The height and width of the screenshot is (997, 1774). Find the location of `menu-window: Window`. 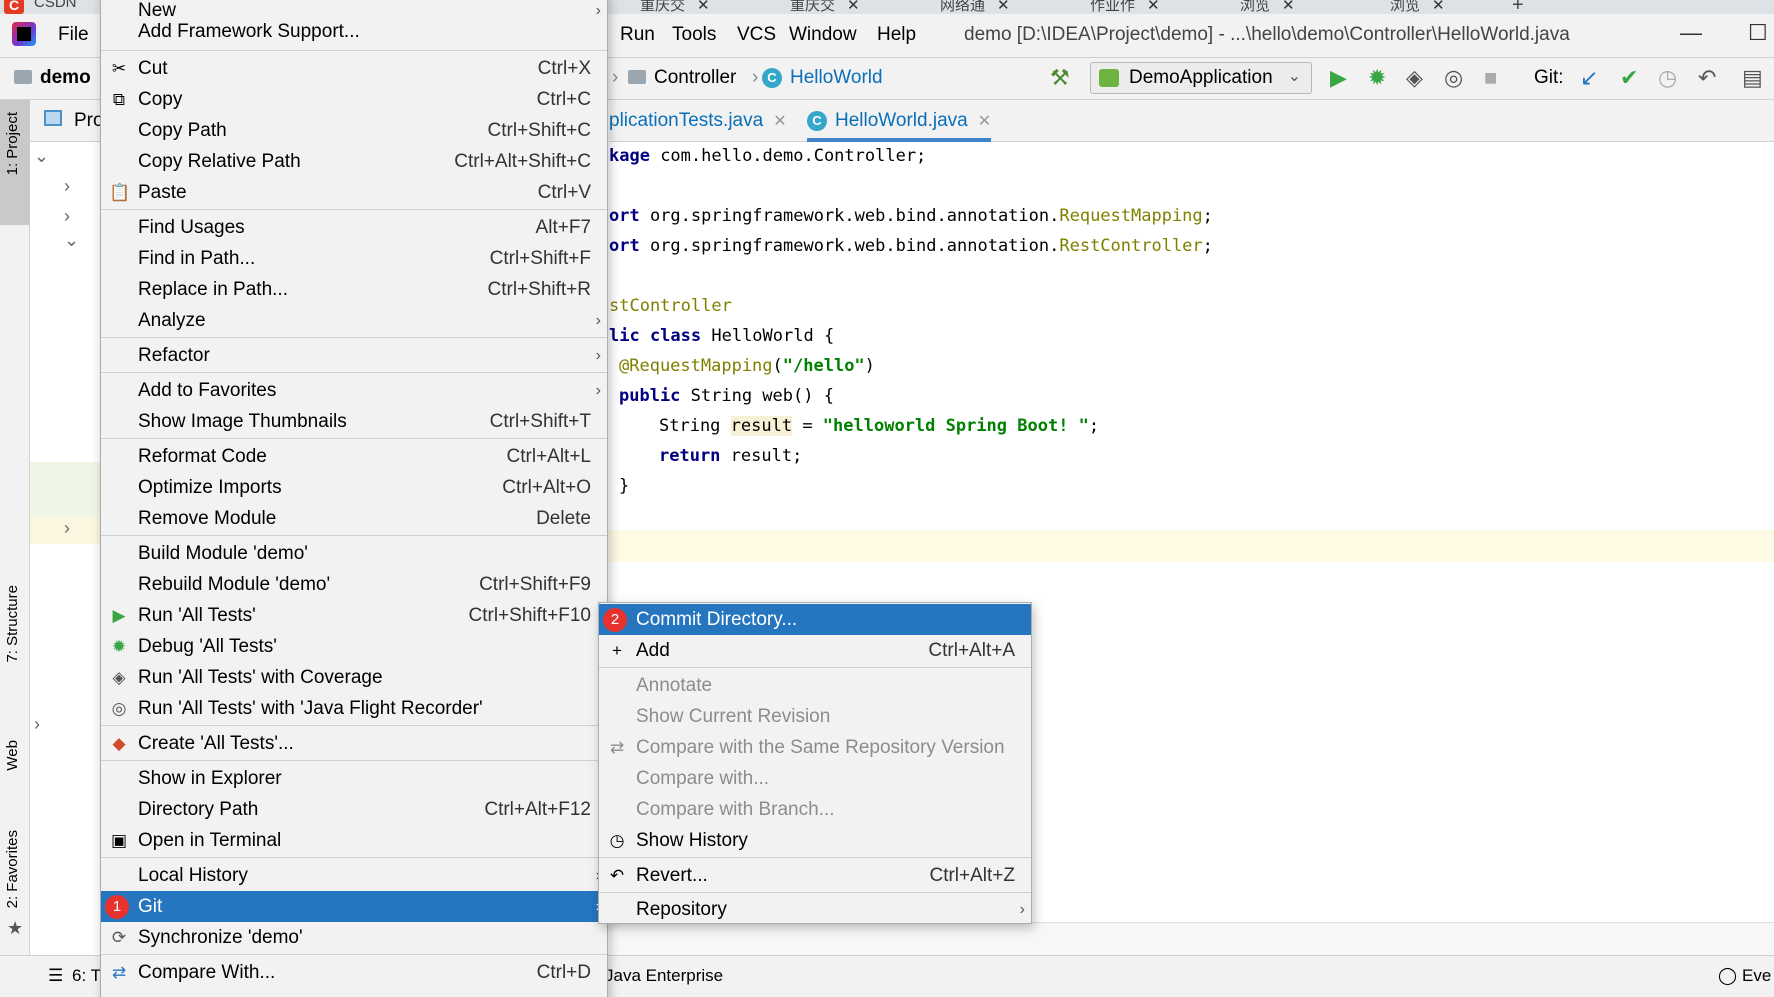

menu-window: Window is located at coordinates (823, 35).